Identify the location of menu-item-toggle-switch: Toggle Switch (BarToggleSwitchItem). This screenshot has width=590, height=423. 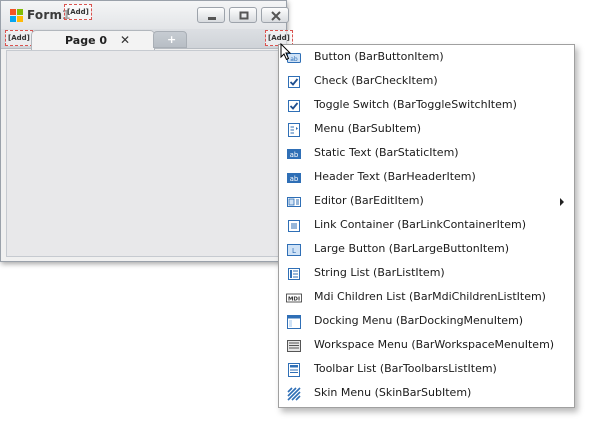
(426, 106).